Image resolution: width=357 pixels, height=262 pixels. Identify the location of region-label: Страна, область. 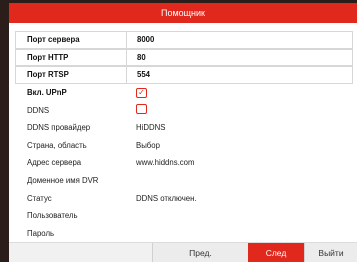
(57, 145).